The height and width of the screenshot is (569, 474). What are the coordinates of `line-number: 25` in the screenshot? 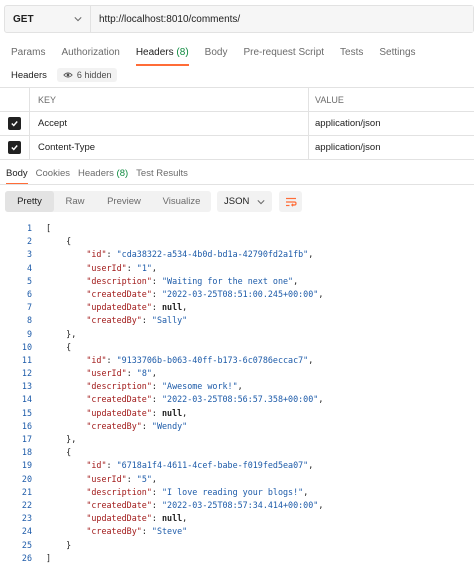 It's located at (26, 544).